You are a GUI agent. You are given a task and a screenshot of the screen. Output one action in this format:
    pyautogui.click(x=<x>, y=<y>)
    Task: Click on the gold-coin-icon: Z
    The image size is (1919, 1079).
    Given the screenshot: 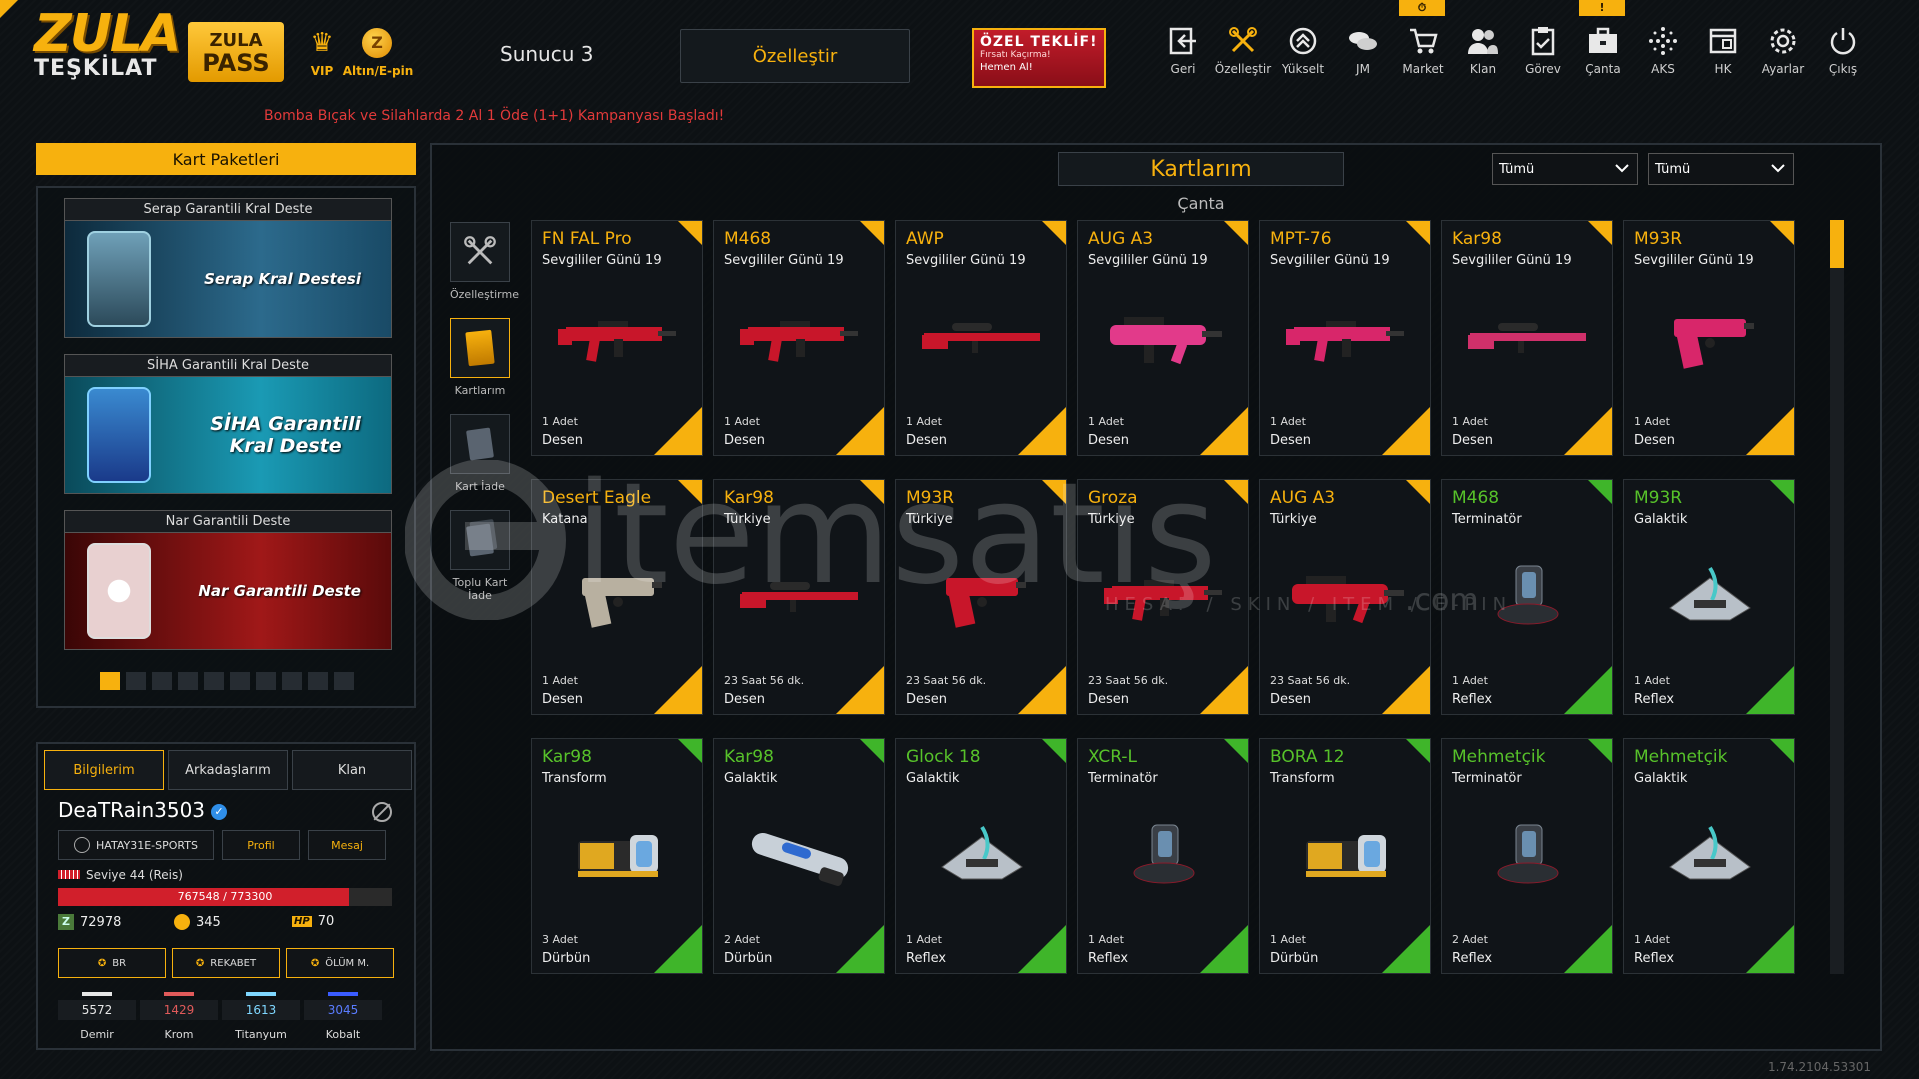 What is the action you would take?
    pyautogui.click(x=377, y=43)
    